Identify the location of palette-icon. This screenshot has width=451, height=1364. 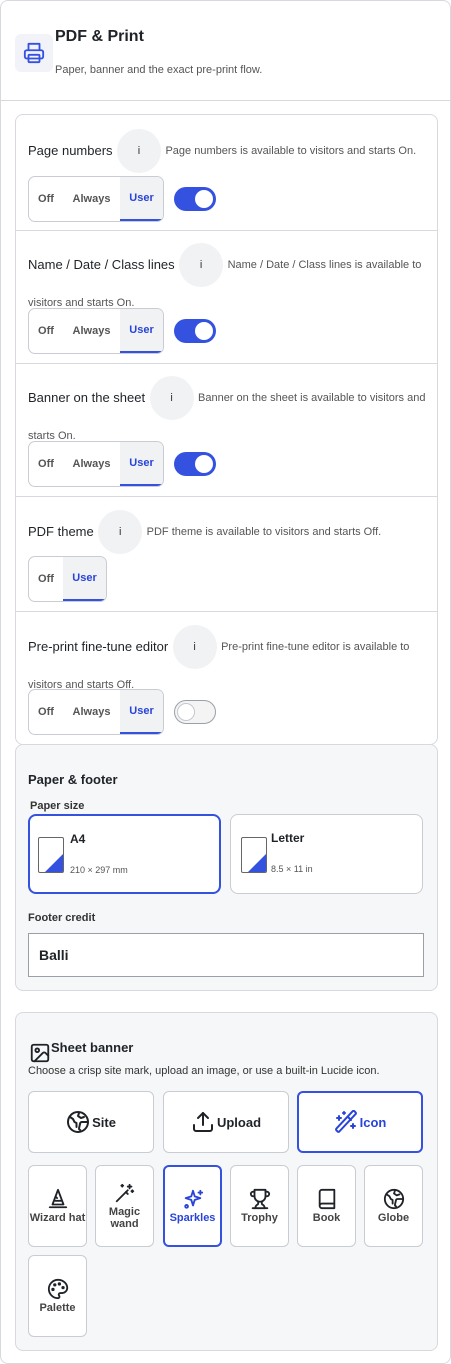
(58, 1289).